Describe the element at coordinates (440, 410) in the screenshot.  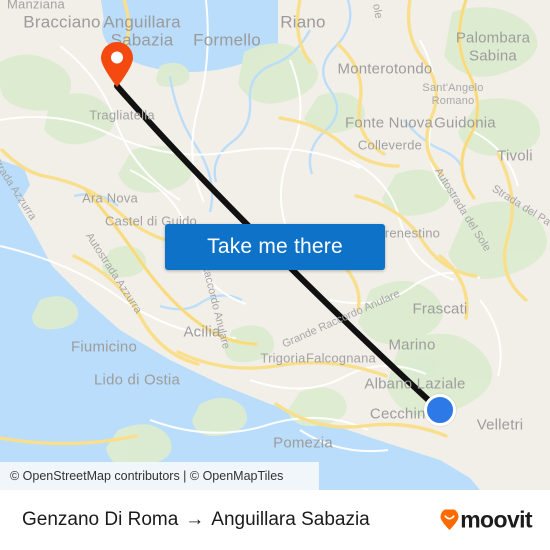
I see `destination-map-dot` at that location.